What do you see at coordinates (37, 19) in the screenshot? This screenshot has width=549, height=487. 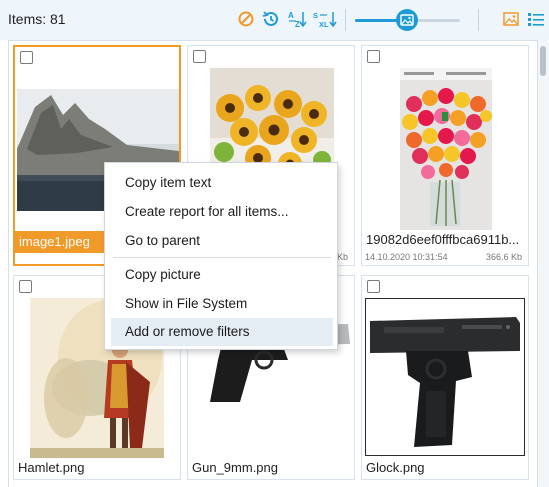 I see `items-count: Items: 81` at bounding box center [37, 19].